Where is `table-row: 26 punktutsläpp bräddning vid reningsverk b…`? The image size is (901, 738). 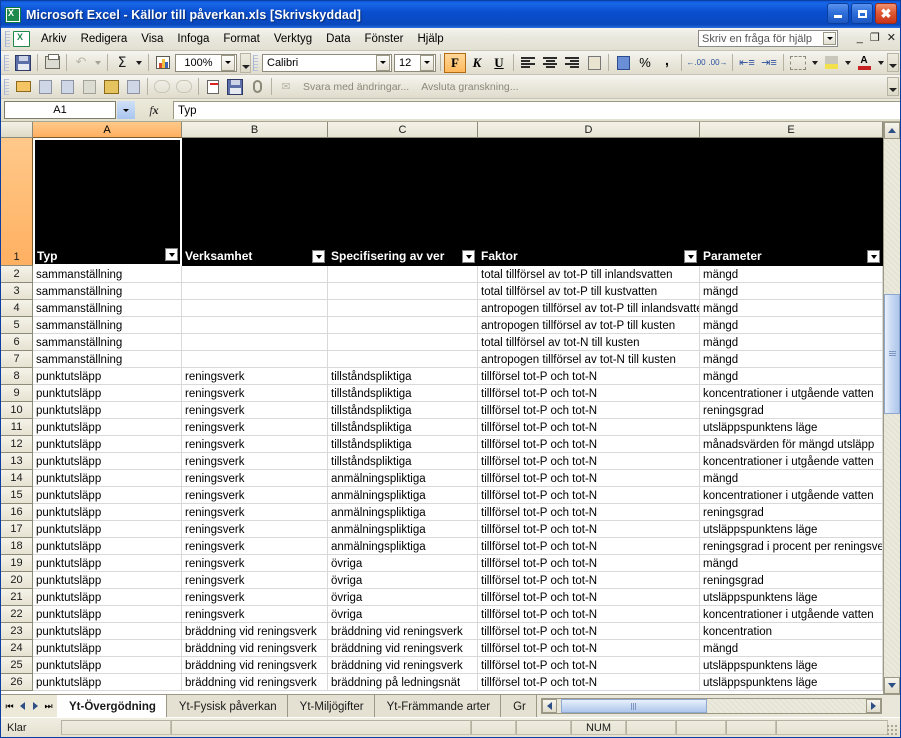 table-row: 26 punktutsläpp bräddning vid reningsverk b… is located at coordinates (450, 682).